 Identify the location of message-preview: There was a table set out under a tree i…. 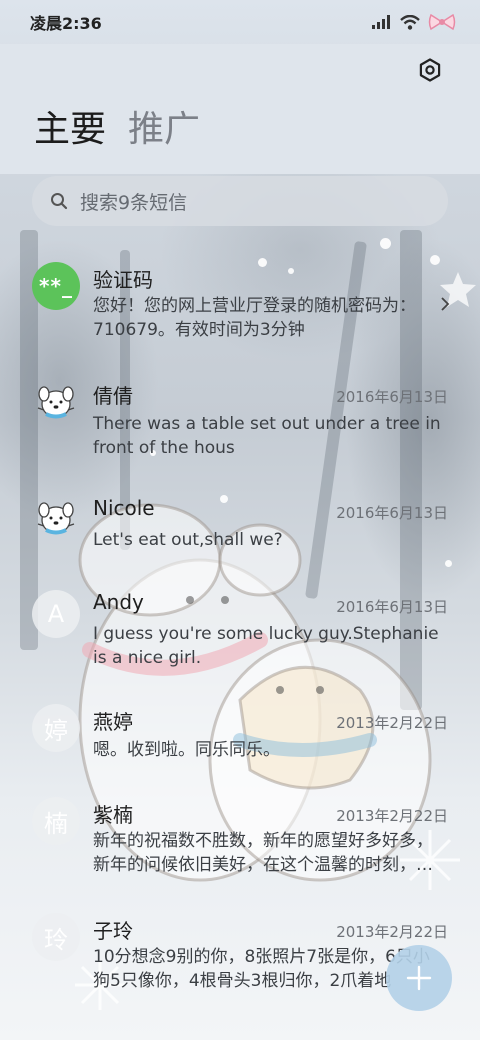
(267, 436).